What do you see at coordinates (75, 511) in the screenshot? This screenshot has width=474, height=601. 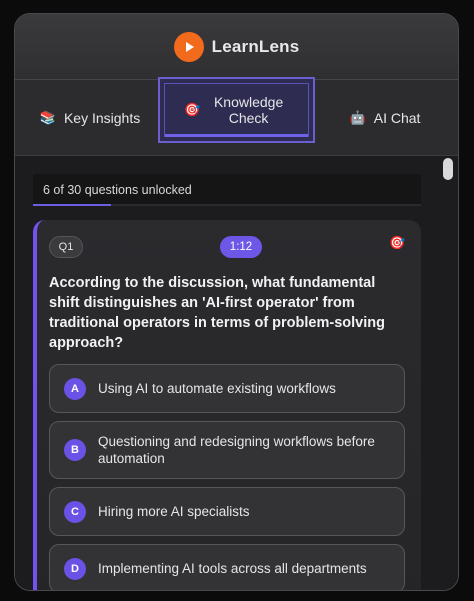 I see `option-letter: C` at bounding box center [75, 511].